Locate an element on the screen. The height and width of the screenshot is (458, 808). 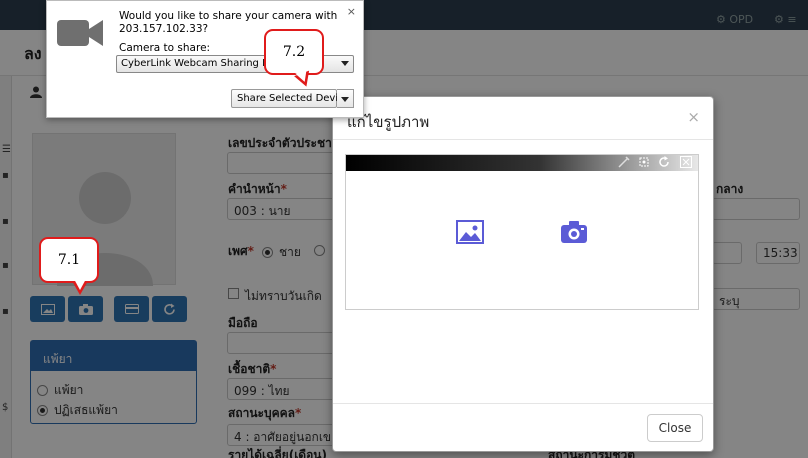
rotate-icon is located at coordinates (664, 162).